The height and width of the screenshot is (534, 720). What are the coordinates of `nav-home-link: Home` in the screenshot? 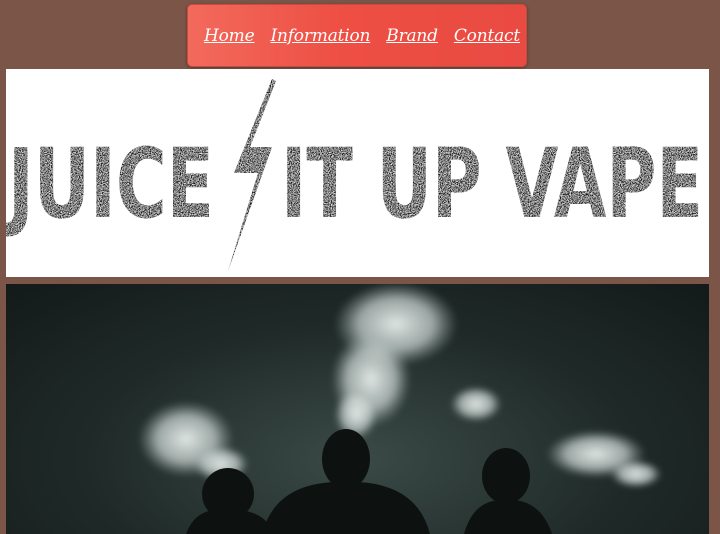 It's located at (229, 36).